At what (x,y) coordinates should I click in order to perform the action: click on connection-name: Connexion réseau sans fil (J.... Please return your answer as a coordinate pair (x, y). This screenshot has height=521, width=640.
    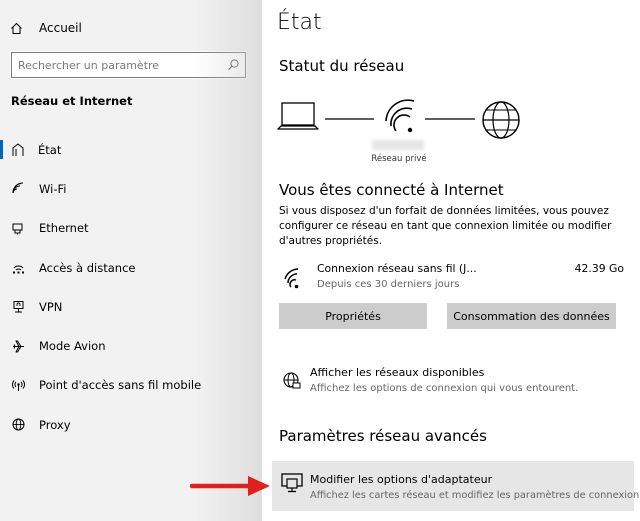
    Looking at the image, I should click on (397, 268).